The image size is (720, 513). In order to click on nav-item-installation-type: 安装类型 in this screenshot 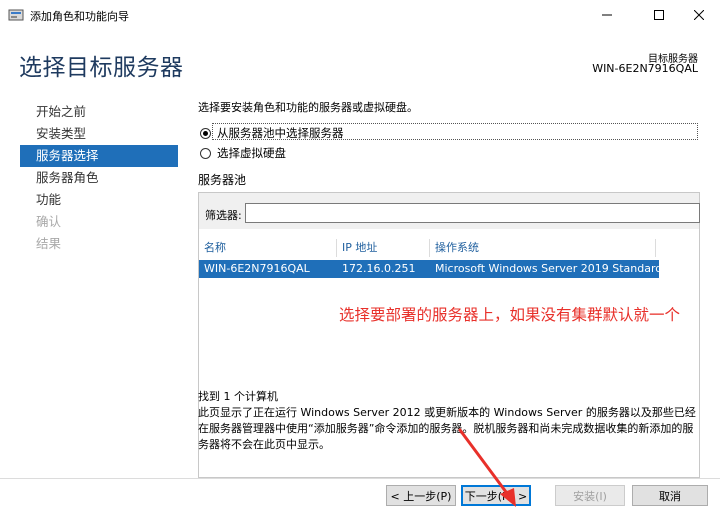, I will do `click(99, 134)`.